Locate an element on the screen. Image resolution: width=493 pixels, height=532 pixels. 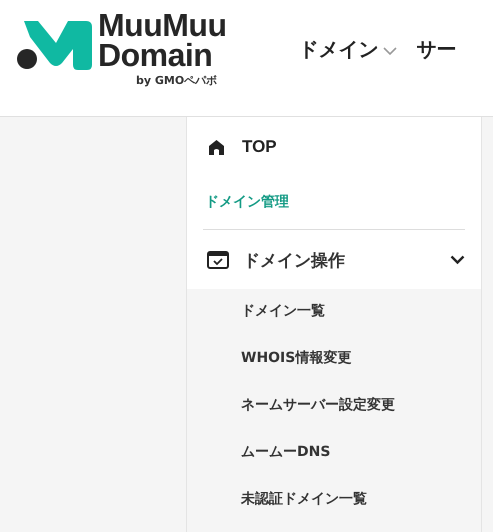
sidebar-link: TOP is located at coordinates (259, 147).